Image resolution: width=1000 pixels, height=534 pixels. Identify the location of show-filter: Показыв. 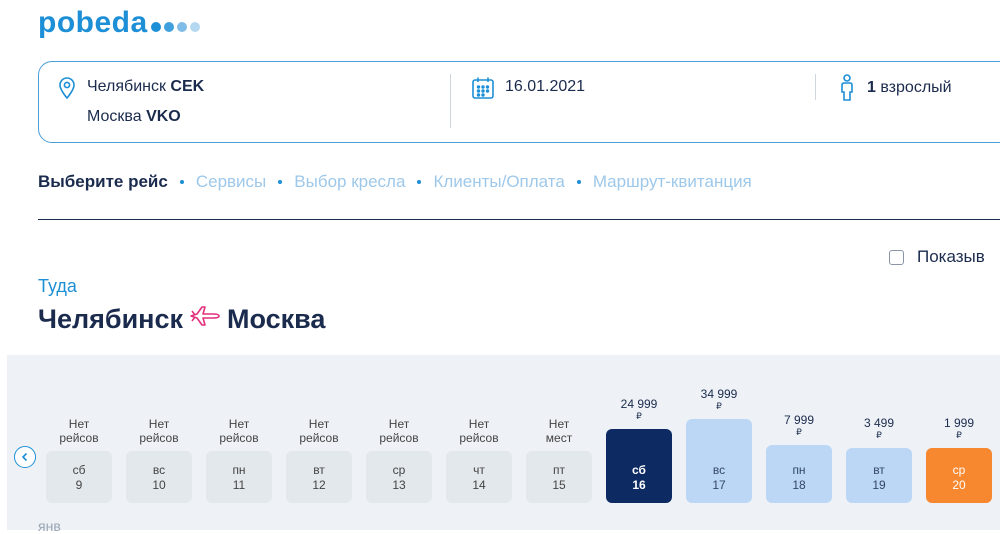
(937, 257).